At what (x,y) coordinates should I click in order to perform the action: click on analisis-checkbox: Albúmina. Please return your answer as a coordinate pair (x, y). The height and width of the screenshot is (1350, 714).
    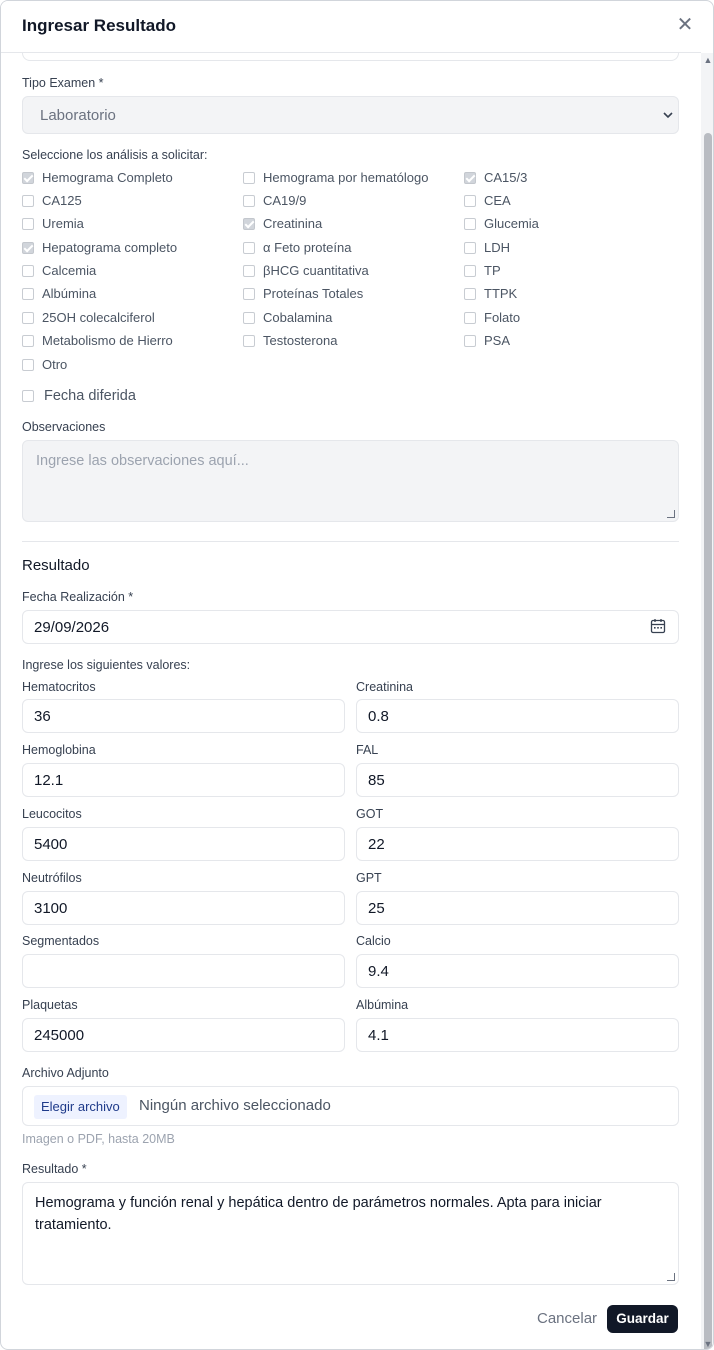
    Looking at the image, I should click on (59, 293).